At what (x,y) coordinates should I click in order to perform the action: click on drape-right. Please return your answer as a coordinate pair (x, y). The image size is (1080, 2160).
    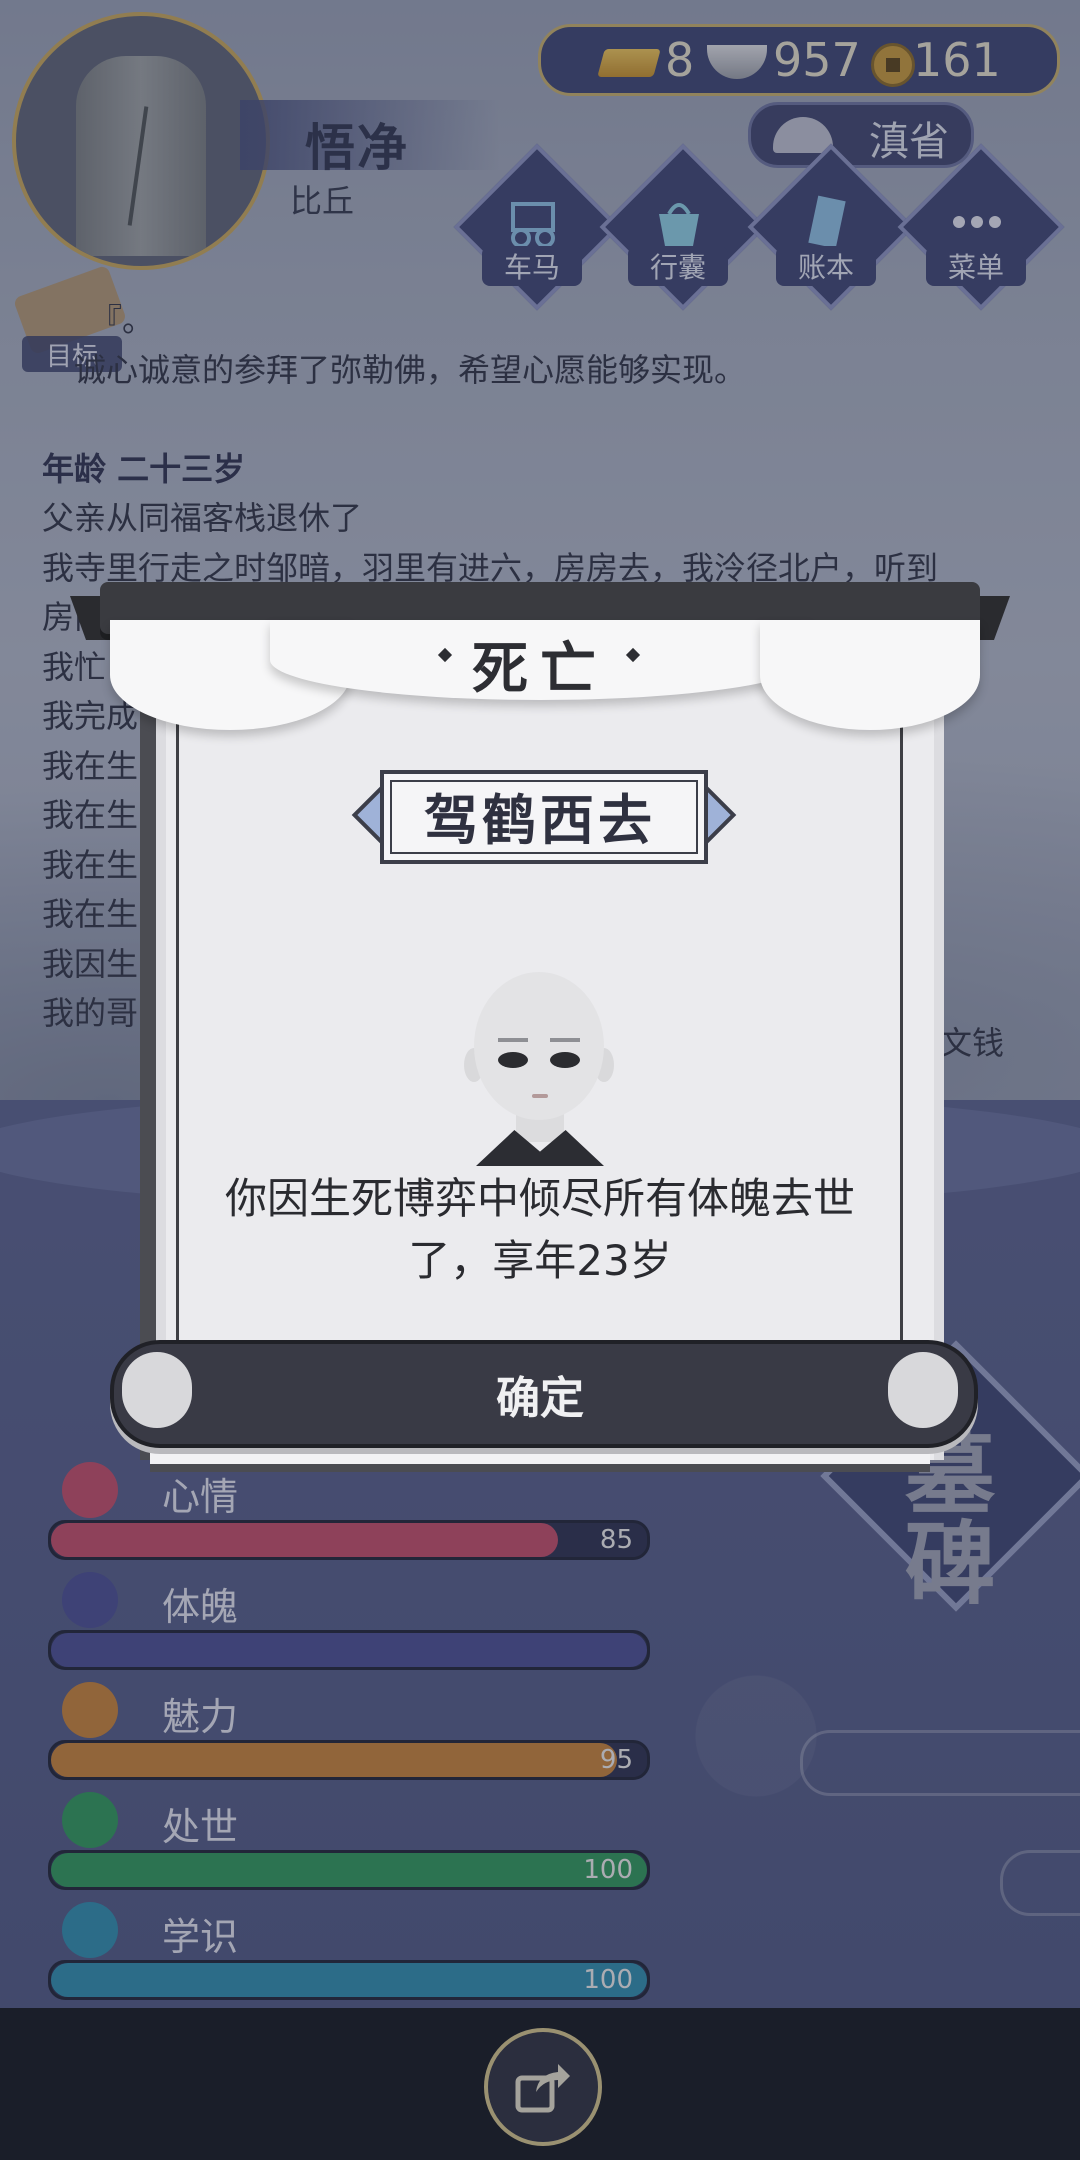
    Looking at the image, I should click on (870, 675).